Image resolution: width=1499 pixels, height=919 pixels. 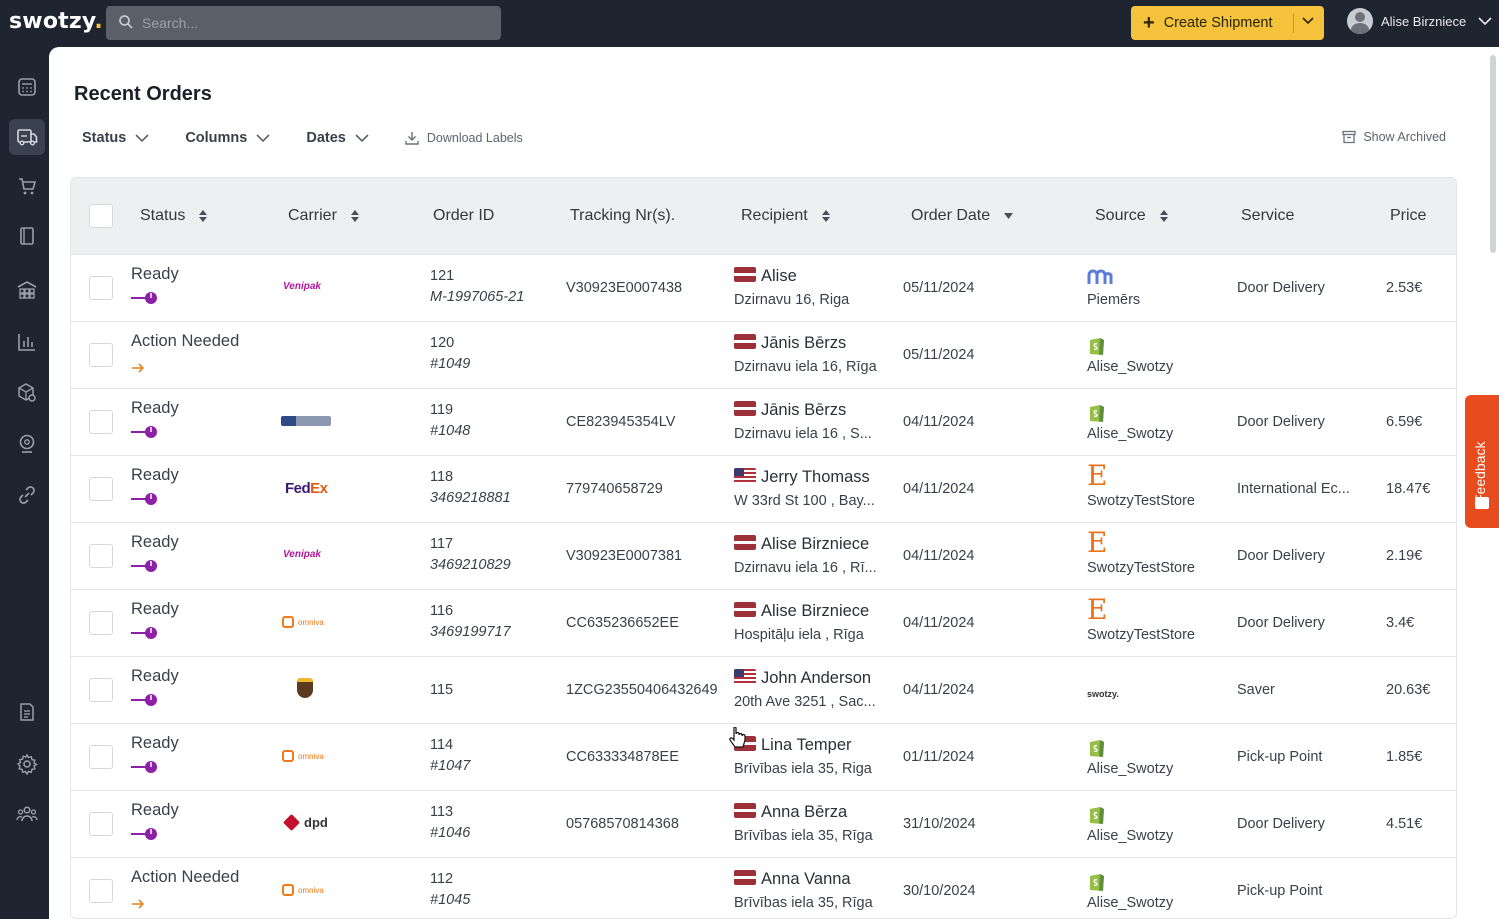 What do you see at coordinates (442, 343) in the screenshot?
I see `order-id: 120` at bounding box center [442, 343].